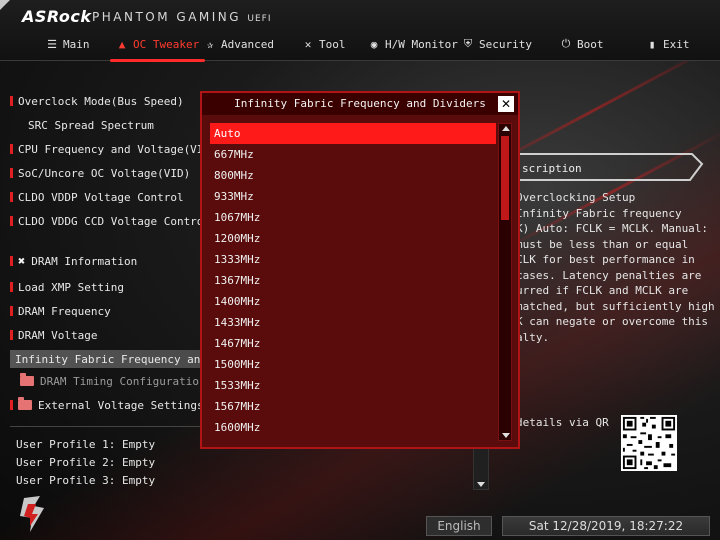 The width and height of the screenshot is (720, 540). What do you see at coordinates (353, 175) in the screenshot?
I see `frequency-option: 800MHz` at bounding box center [353, 175].